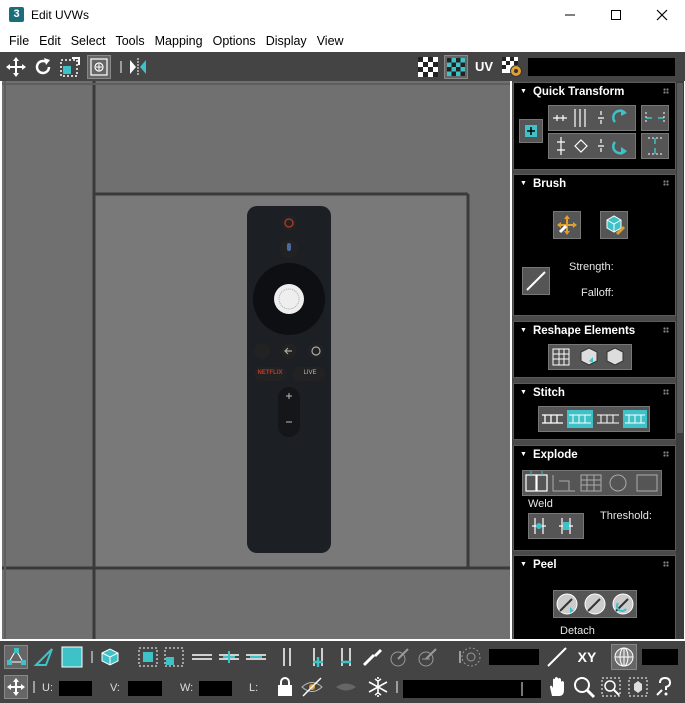 The width and height of the screenshot is (685, 703). I want to click on reshape-elements-rollout: Reshape Elements, so click(594, 349).